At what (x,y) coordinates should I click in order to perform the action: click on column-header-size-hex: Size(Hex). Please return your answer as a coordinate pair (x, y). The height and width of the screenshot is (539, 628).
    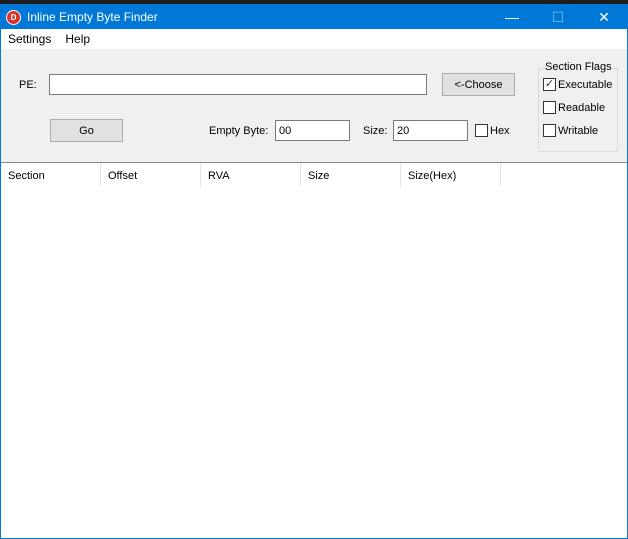
    Looking at the image, I should click on (451, 175).